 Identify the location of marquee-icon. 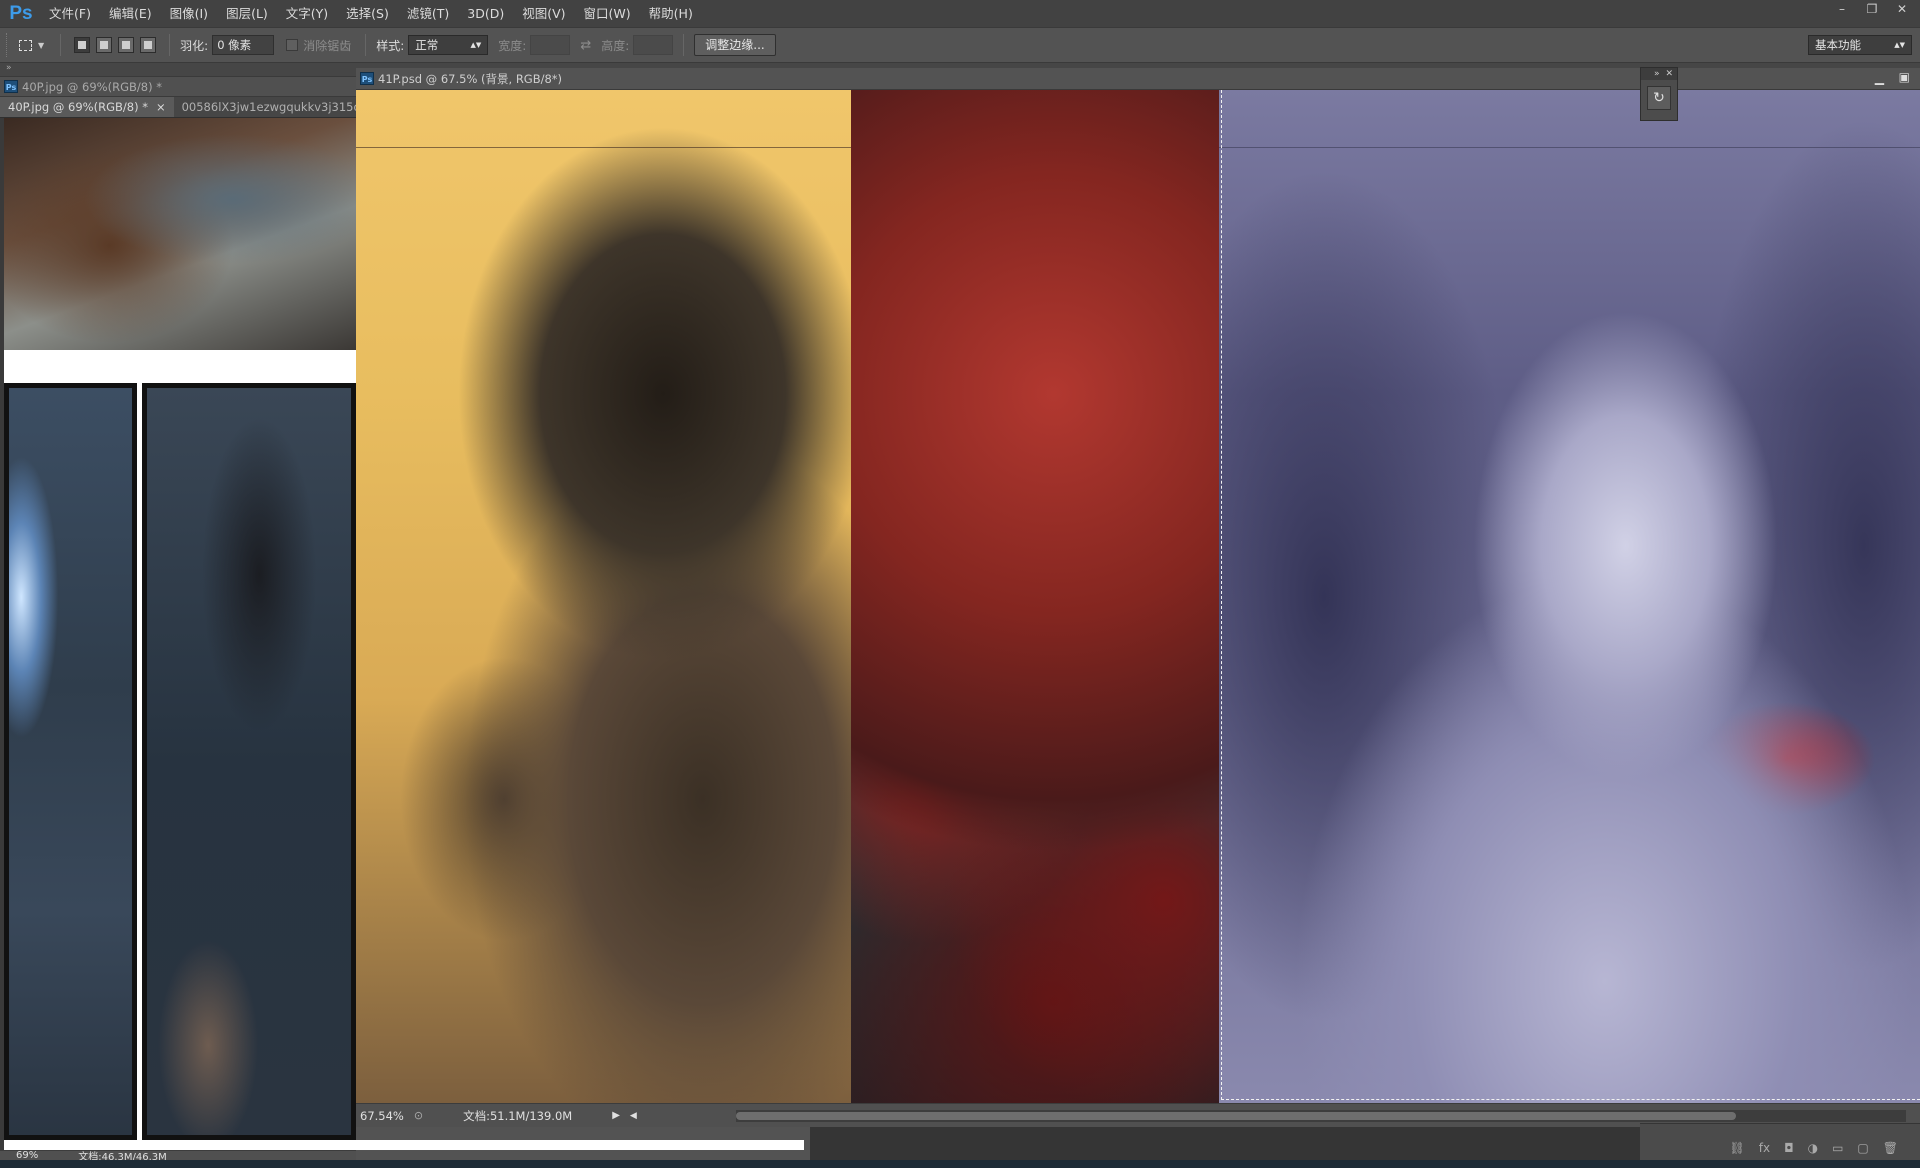
(25, 45).